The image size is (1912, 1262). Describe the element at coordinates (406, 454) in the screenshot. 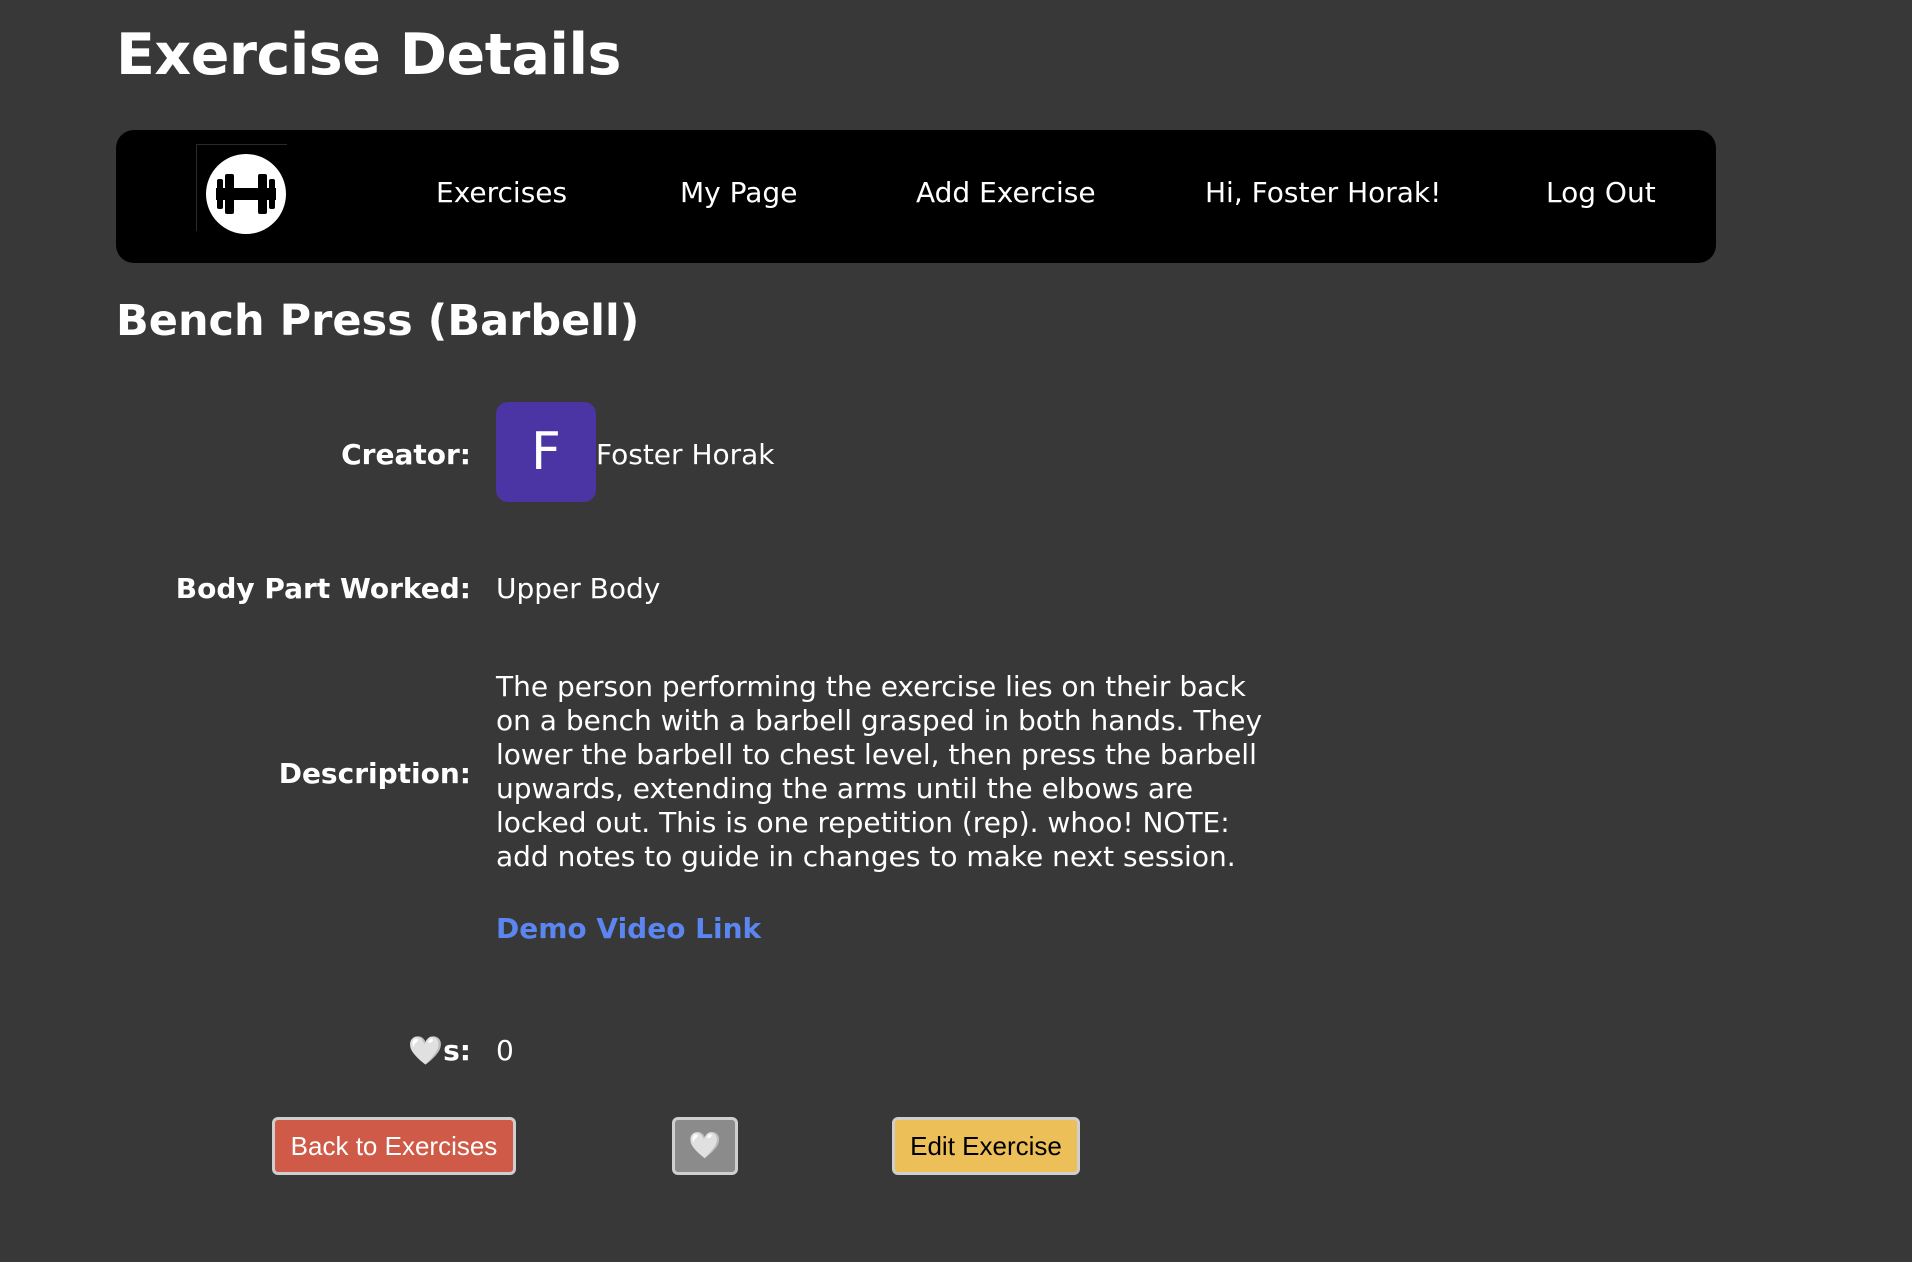

I see `creator-label: Creator:` at that location.